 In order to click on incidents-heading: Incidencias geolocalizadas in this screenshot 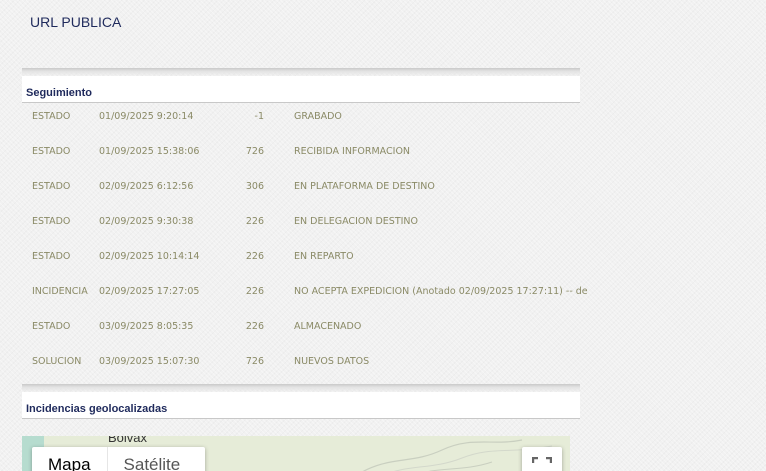, I will do `click(97, 409)`.